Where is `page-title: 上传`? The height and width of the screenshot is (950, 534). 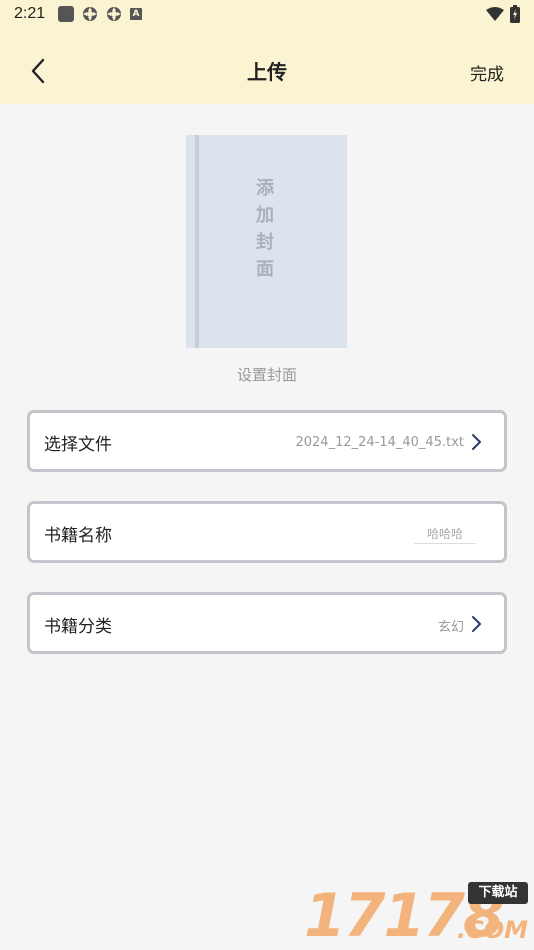 page-title: 上传 is located at coordinates (267, 72).